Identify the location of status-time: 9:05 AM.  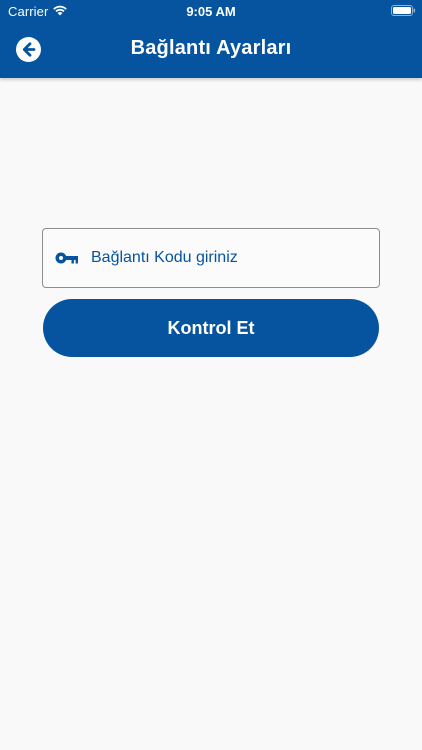
(211, 11).